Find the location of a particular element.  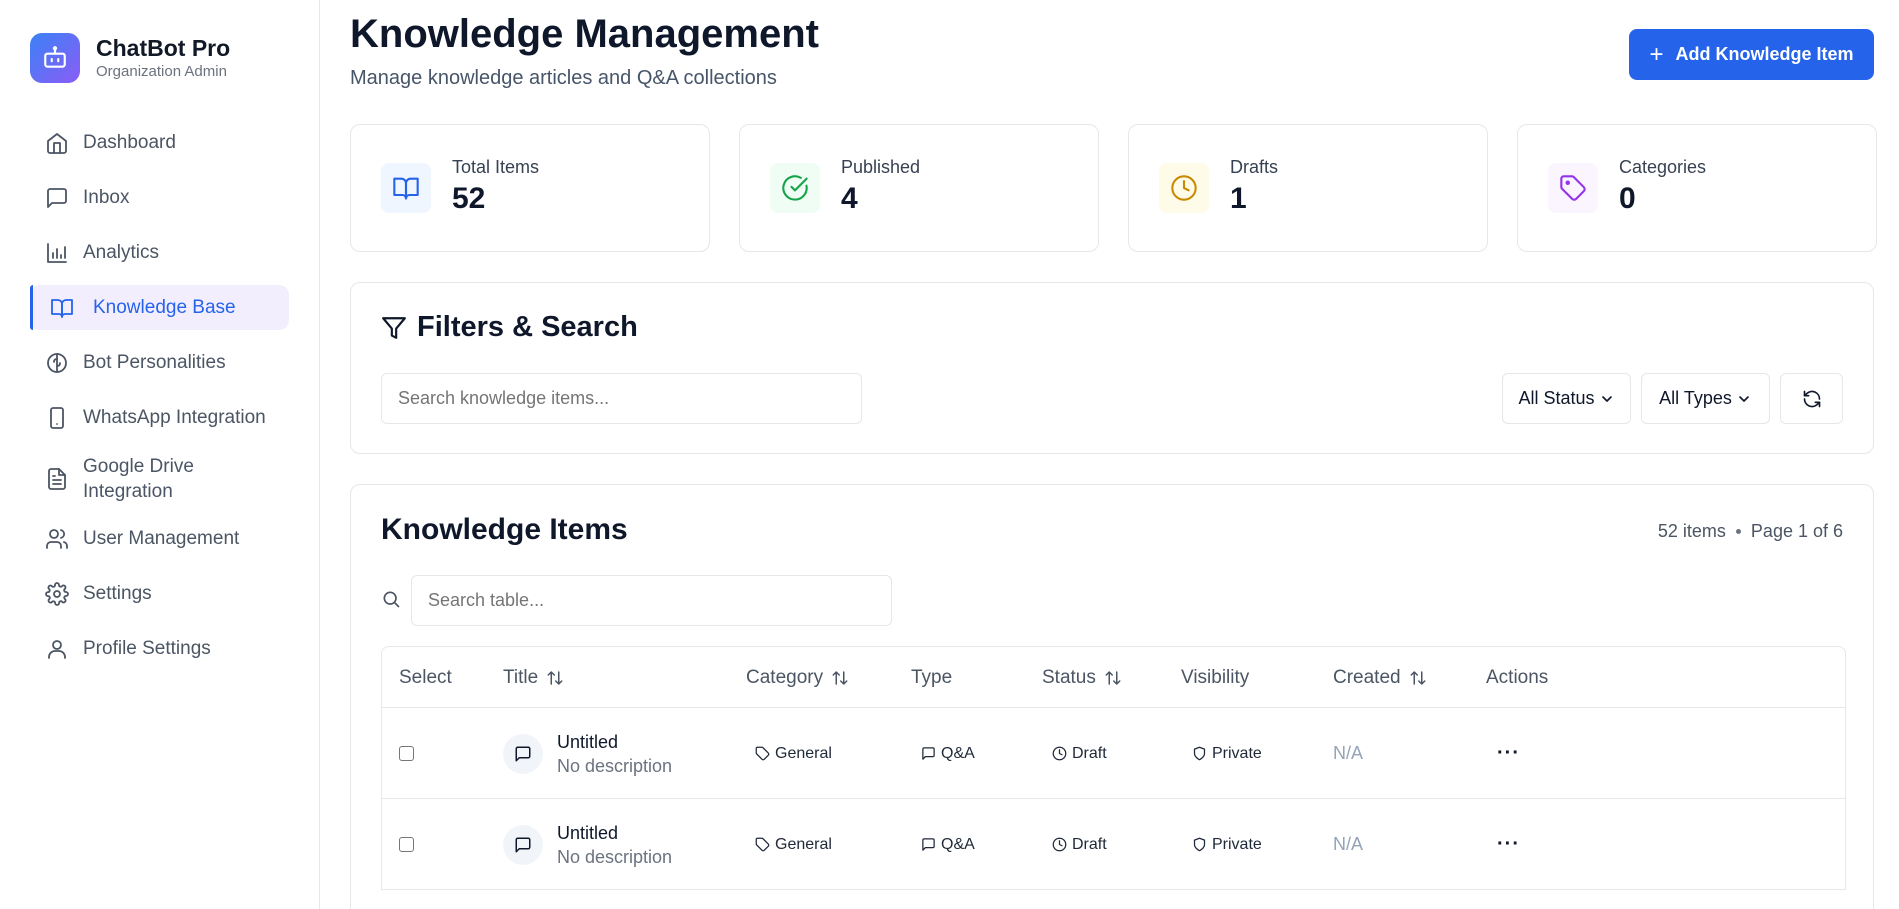

visibility-cell: Private is located at coordinates (1227, 844).